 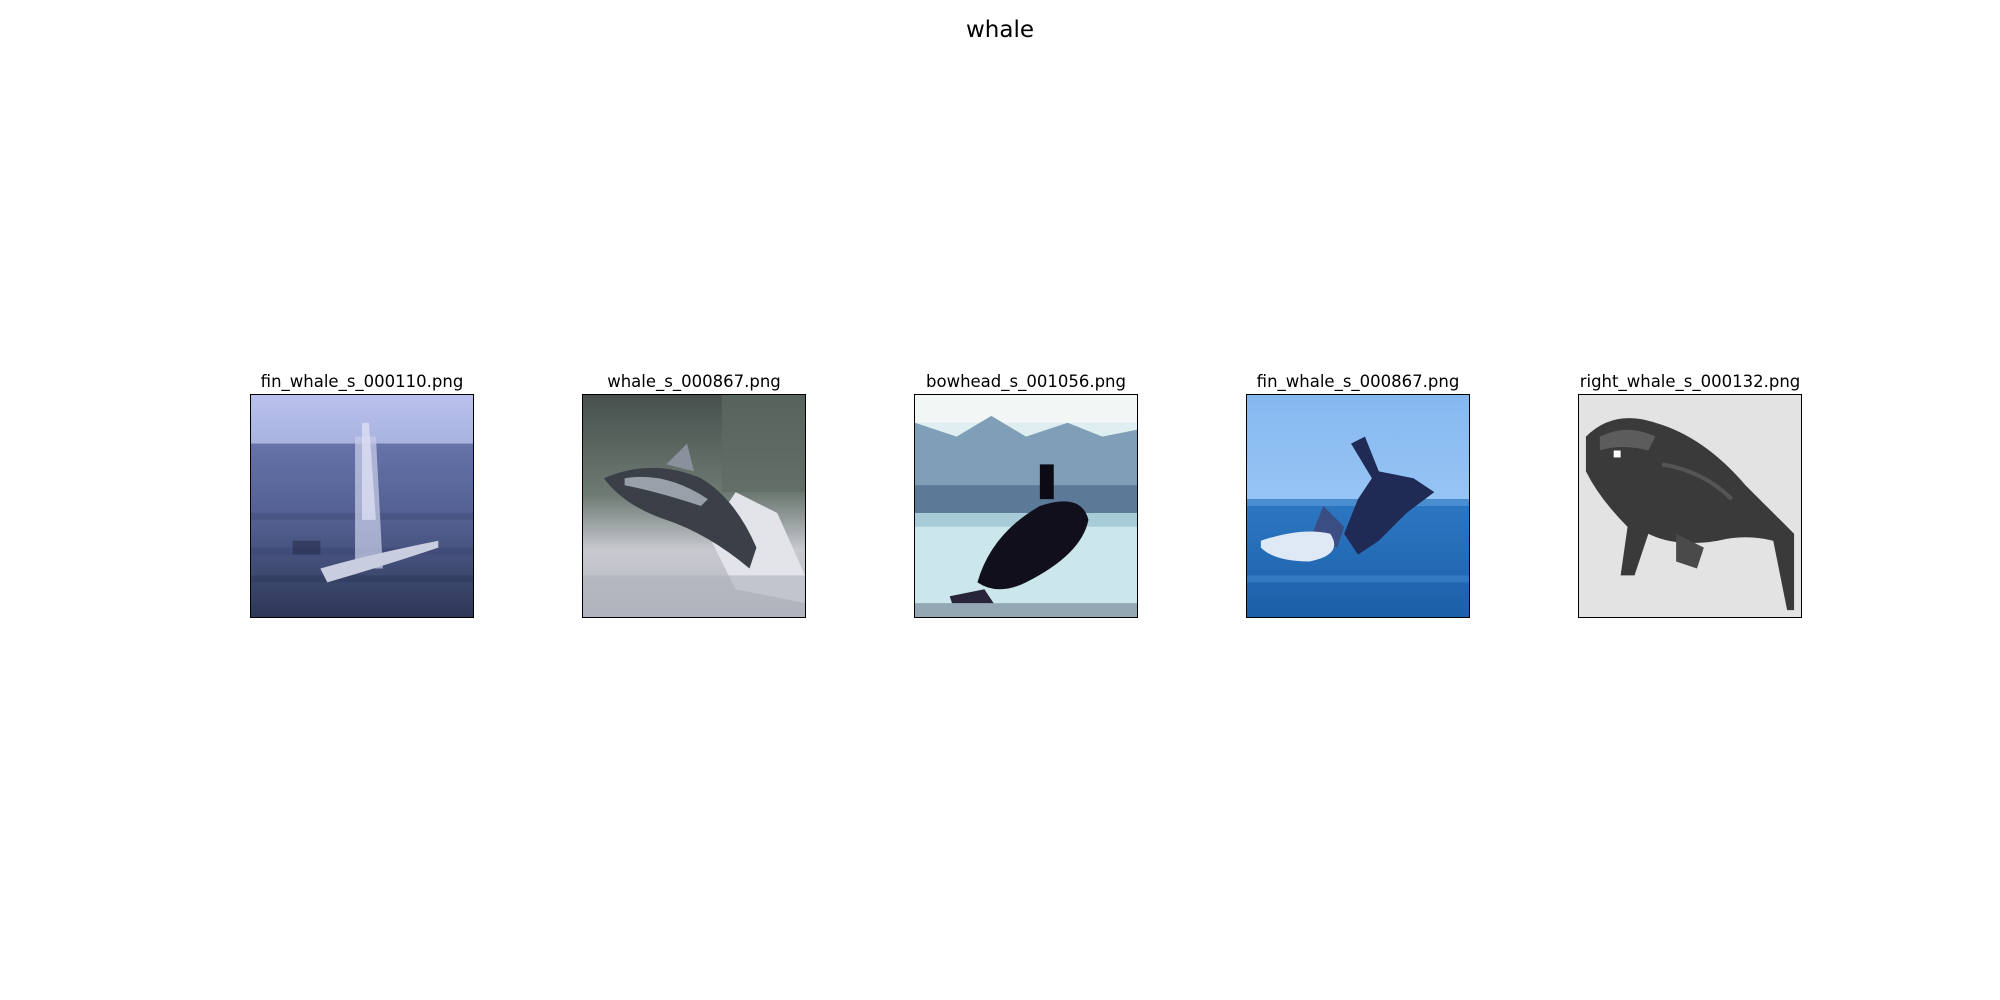 What do you see at coordinates (1000, 30) in the screenshot?
I see `figure-title: whale` at bounding box center [1000, 30].